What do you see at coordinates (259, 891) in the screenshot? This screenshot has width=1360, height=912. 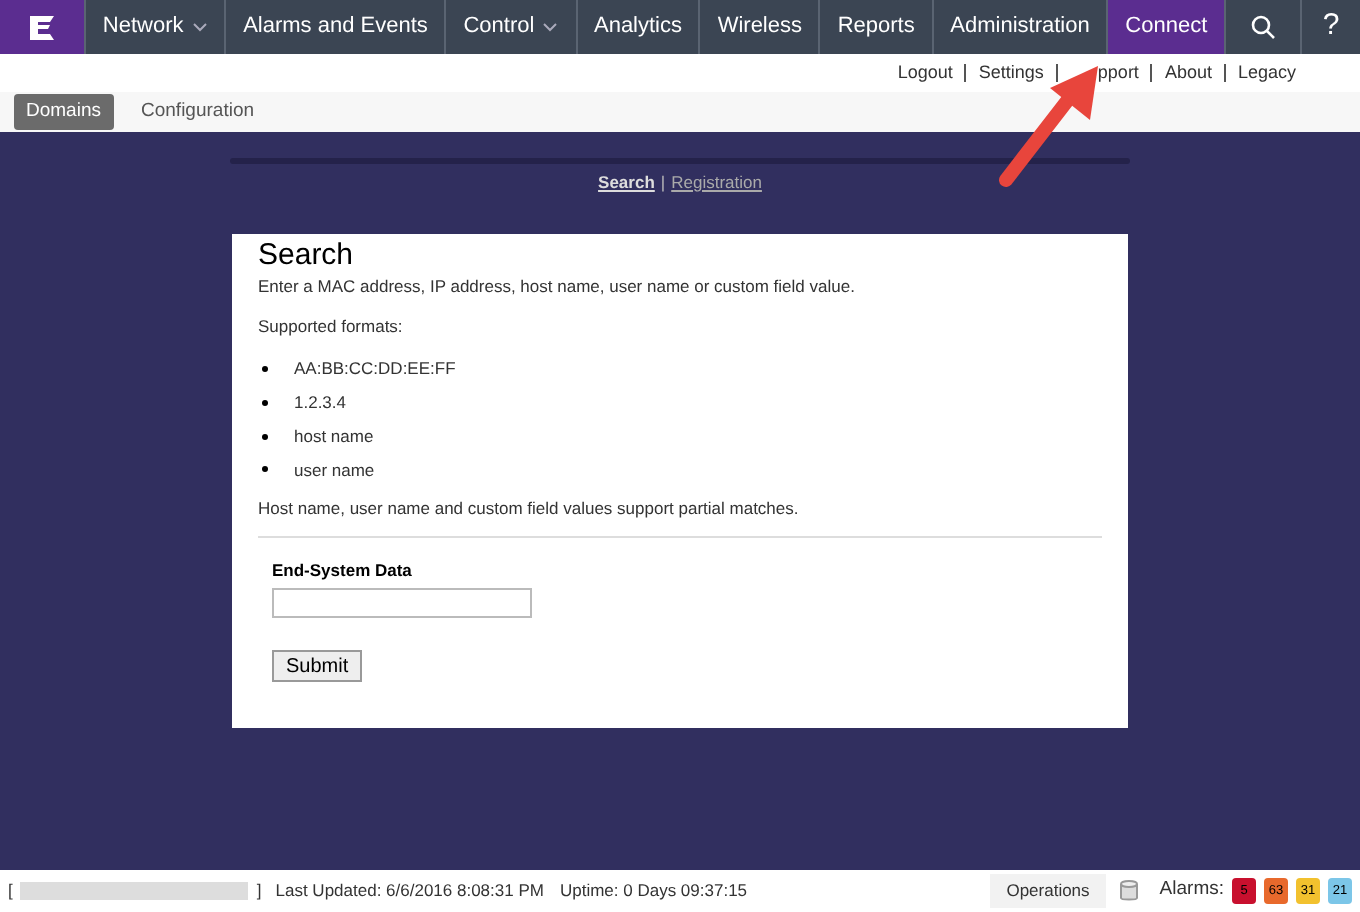 I see `bracket-text: ]` at bounding box center [259, 891].